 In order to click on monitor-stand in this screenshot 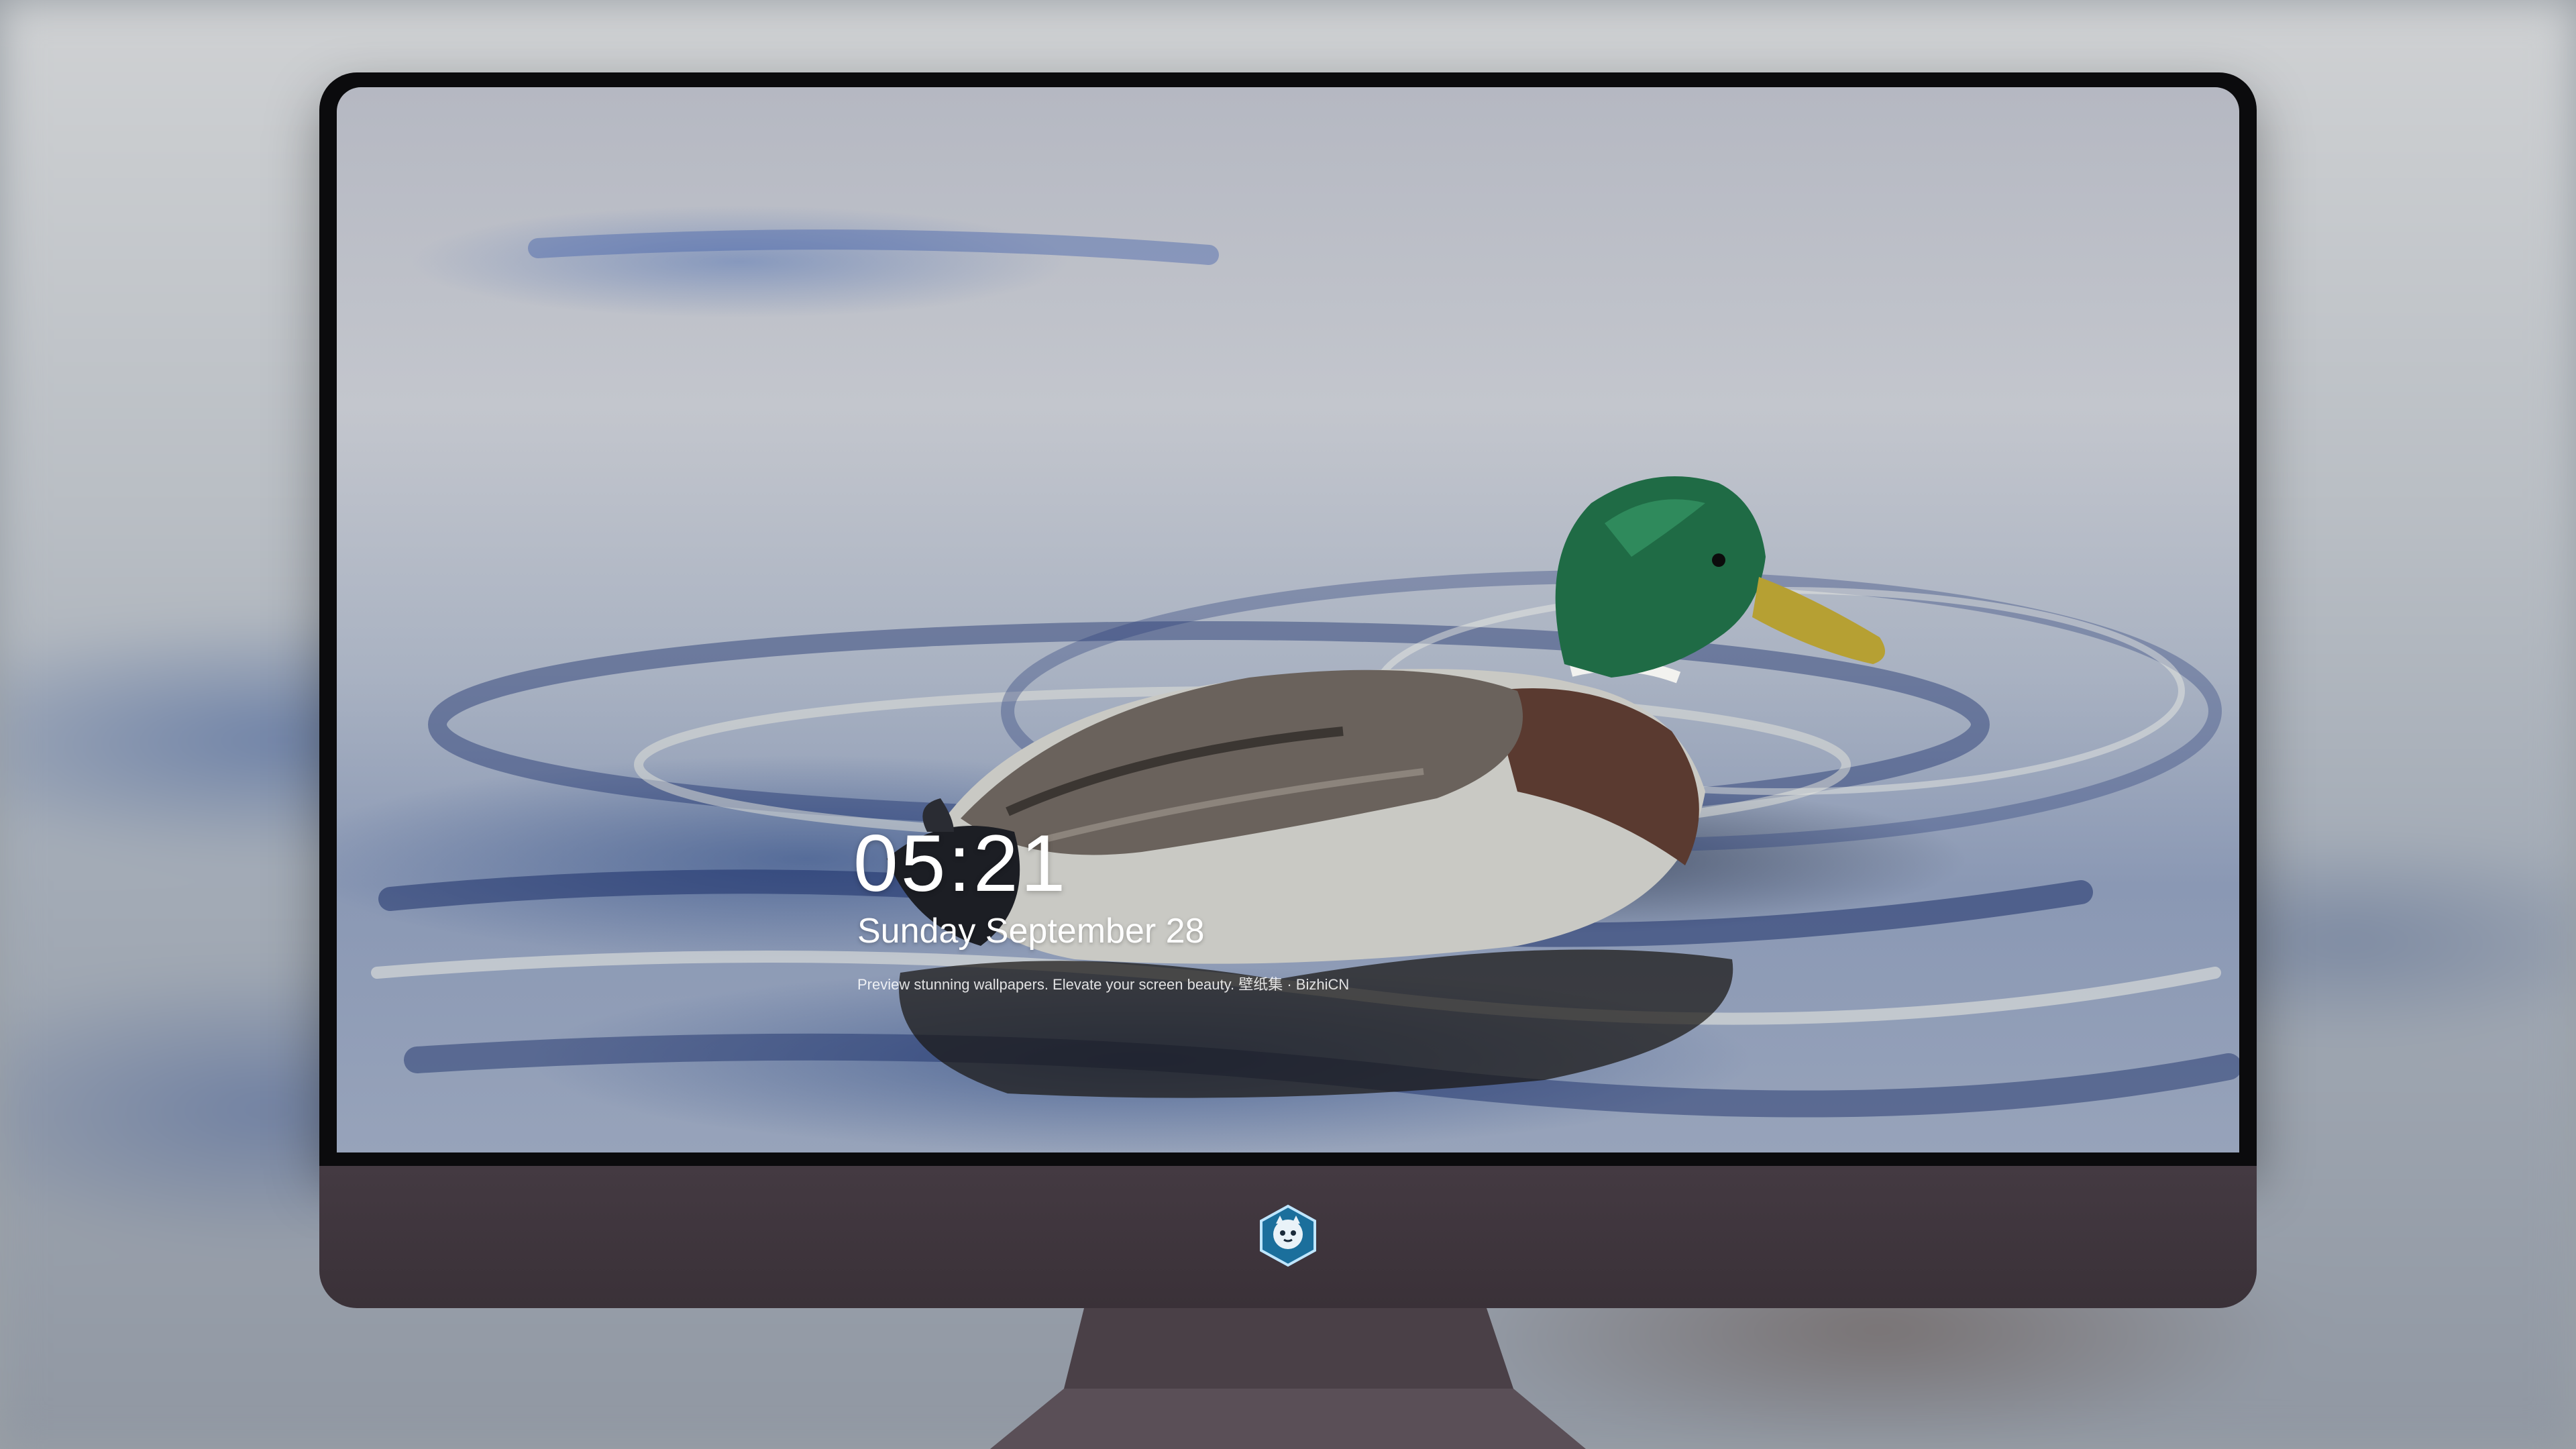, I will do `click(1288, 1378)`.